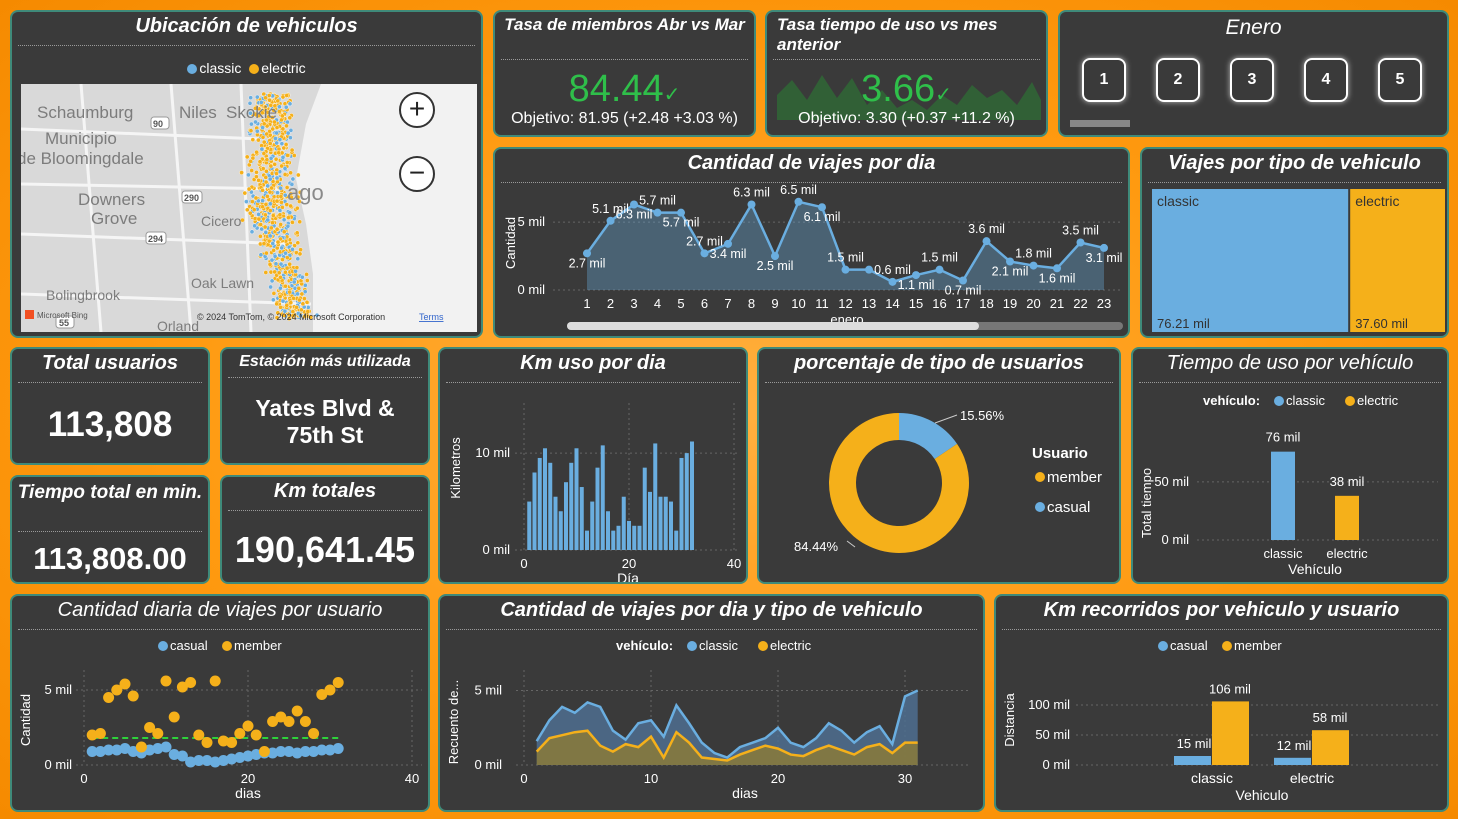  Describe the element at coordinates (497, 549) in the screenshot. I see `y-tick: 0 mil` at that location.